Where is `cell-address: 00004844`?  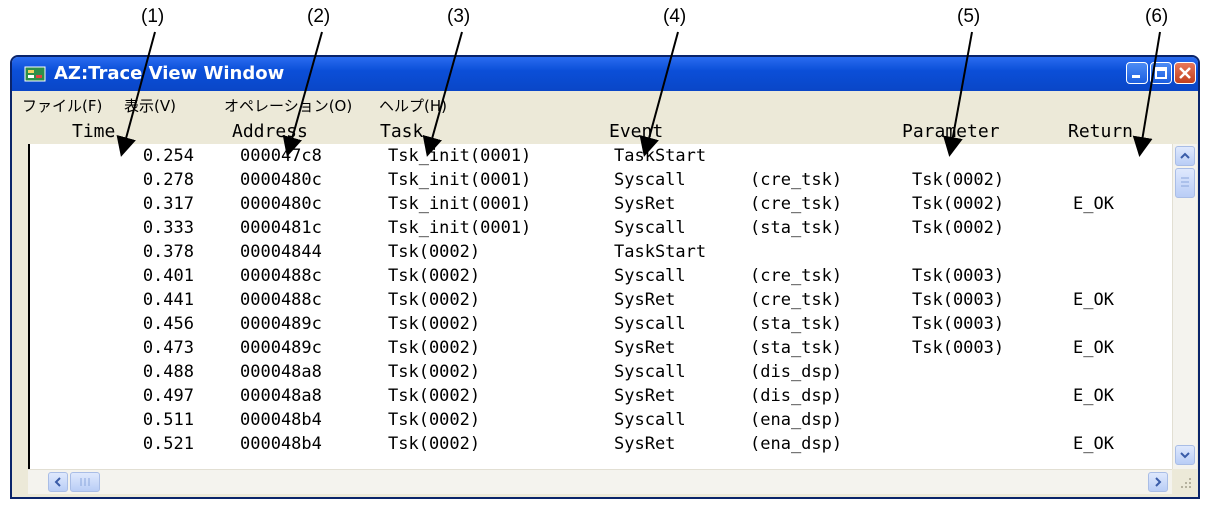
cell-address: 00004844 is located at coordinates (281, 252).